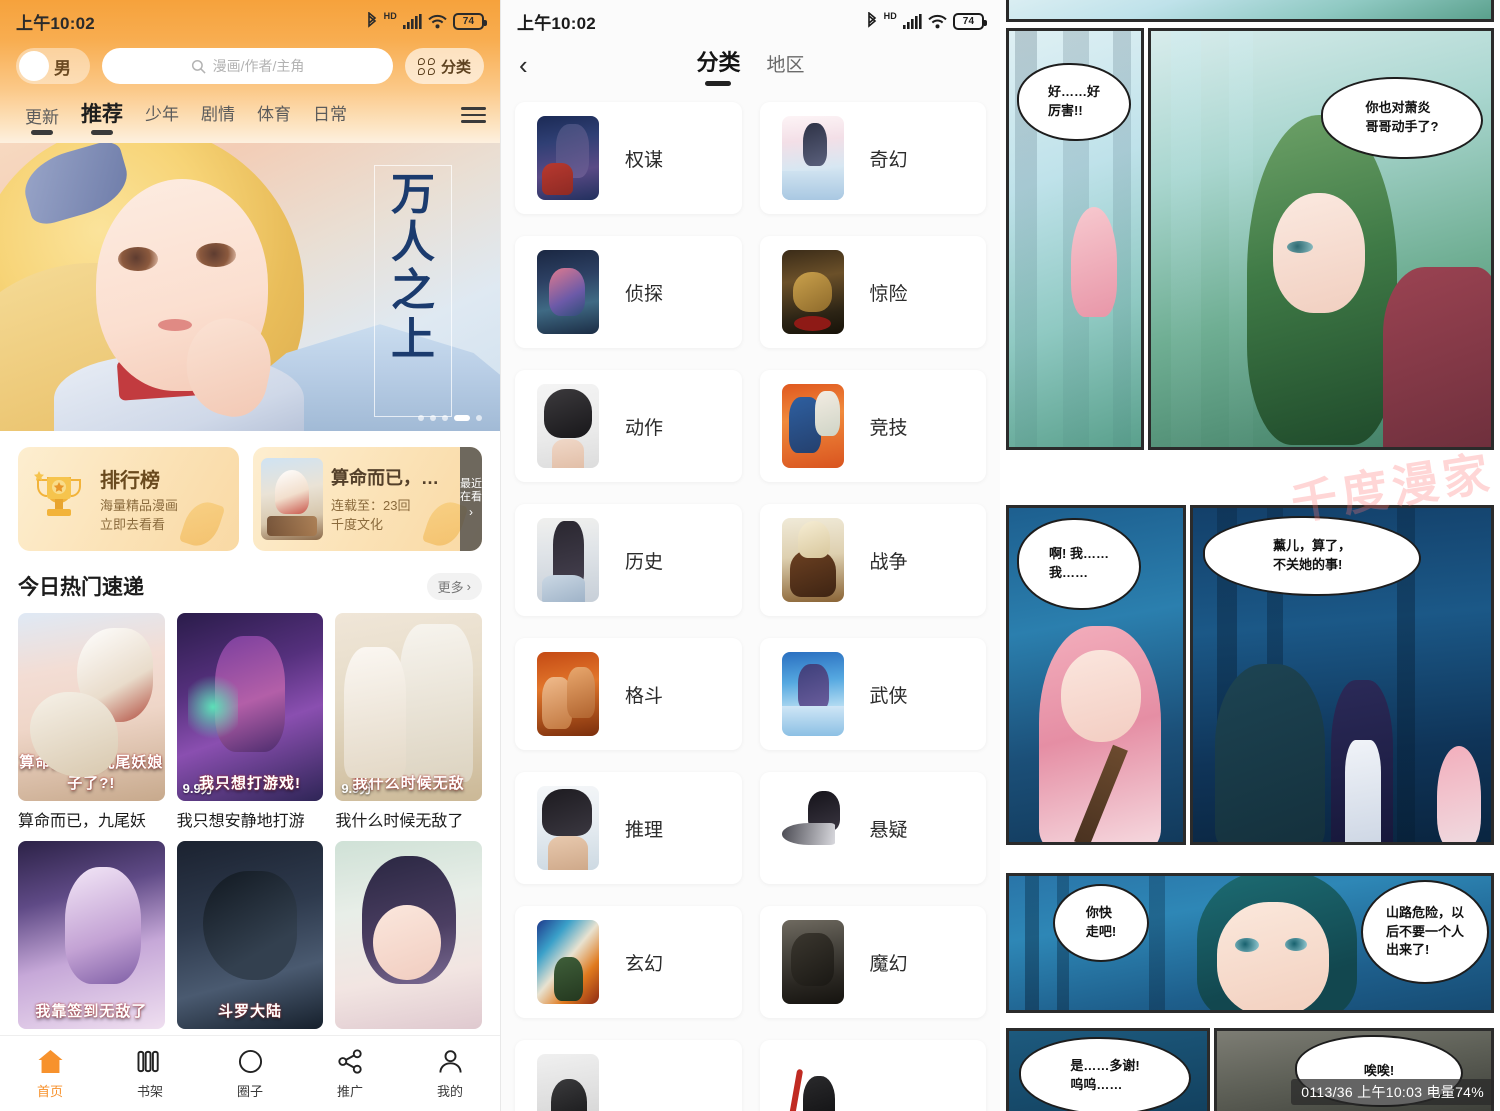 Image resolution: width=1500 pixels, height=1111 pixels. What do you see at coordinates (162, 115) in the screenshot?
I see `tab-shonen: 少年` at bounding box center [162, 115].